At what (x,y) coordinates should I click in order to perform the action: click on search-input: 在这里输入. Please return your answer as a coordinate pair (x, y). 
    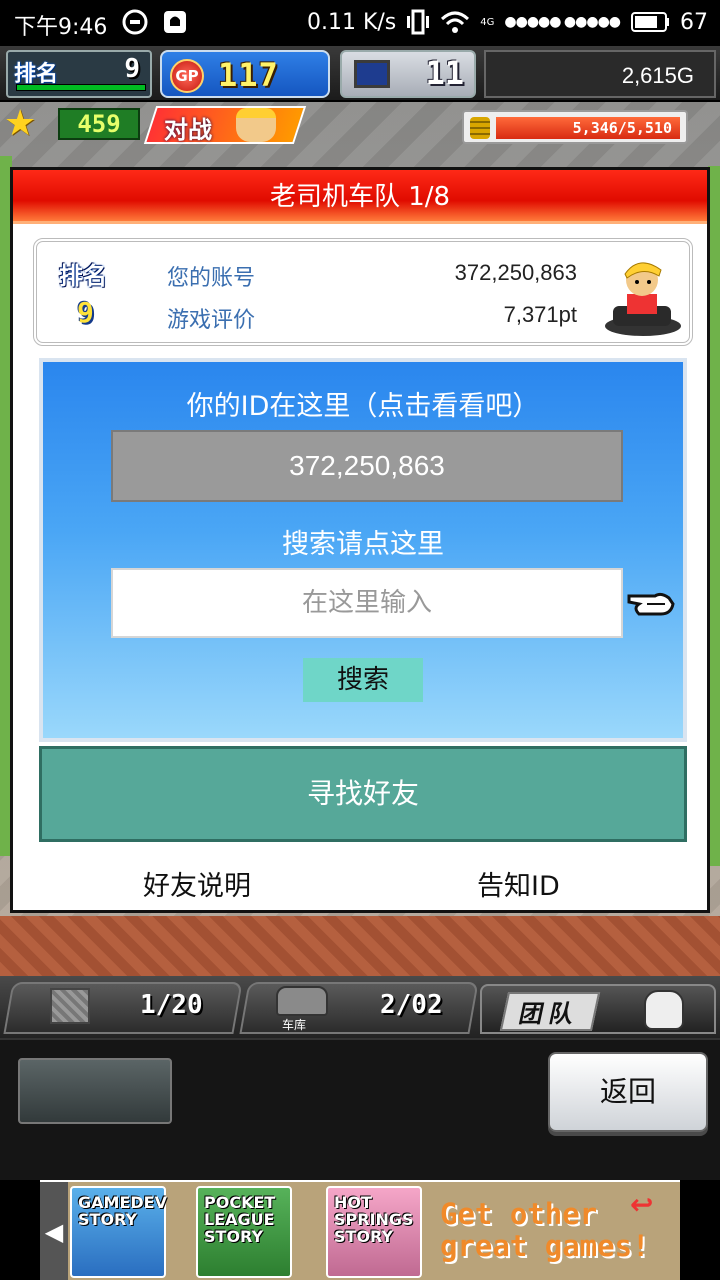
    Looking at the image, I should click on (367, 603).